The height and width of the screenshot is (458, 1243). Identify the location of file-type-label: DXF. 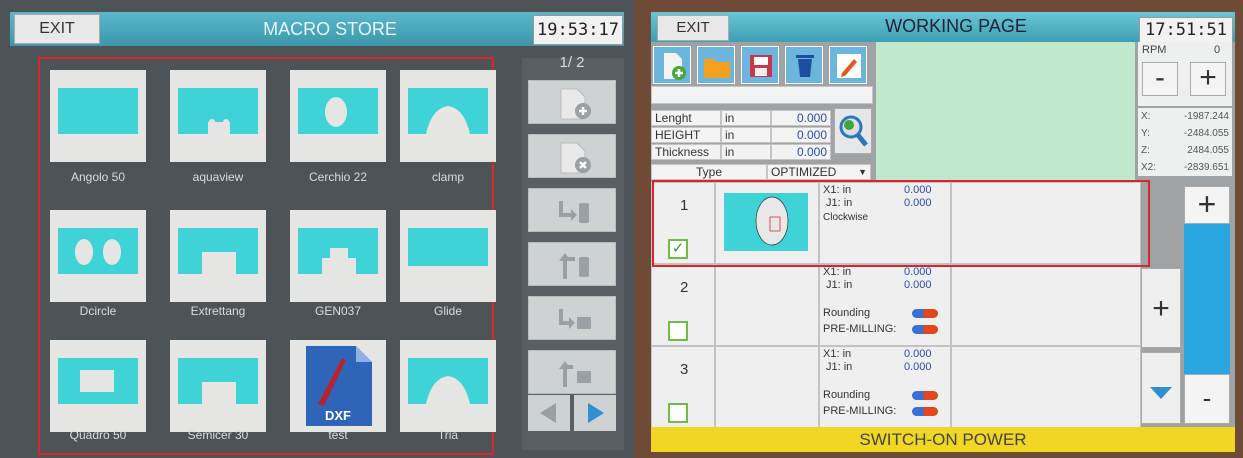
(338, 415).